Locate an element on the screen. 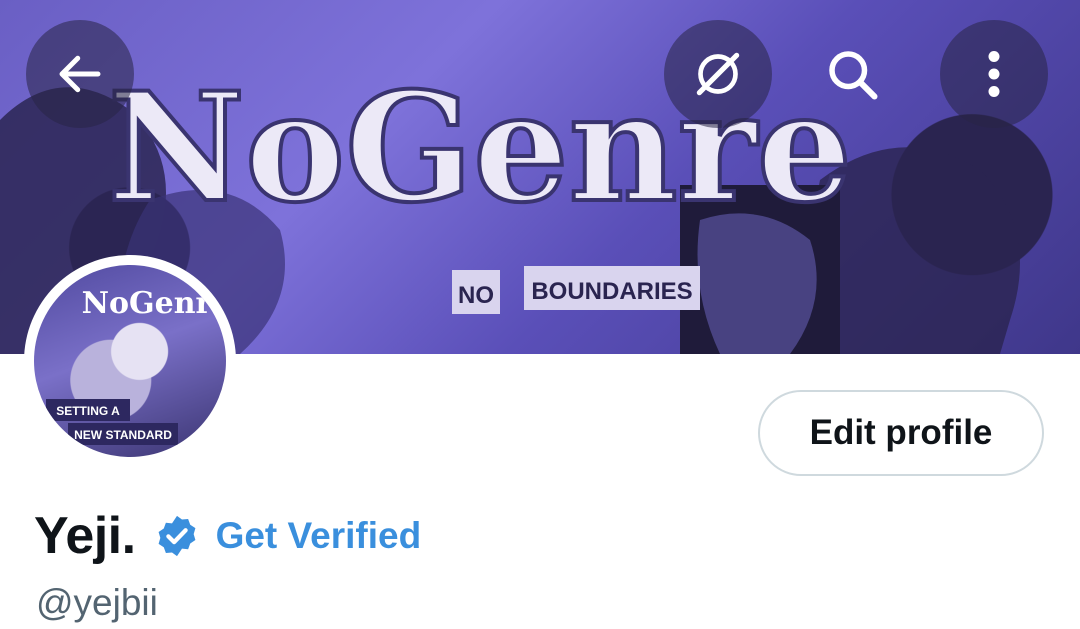  avatar-container: NoGenre SETTING A NEW STANDARD is located at coordinates (130, 361).